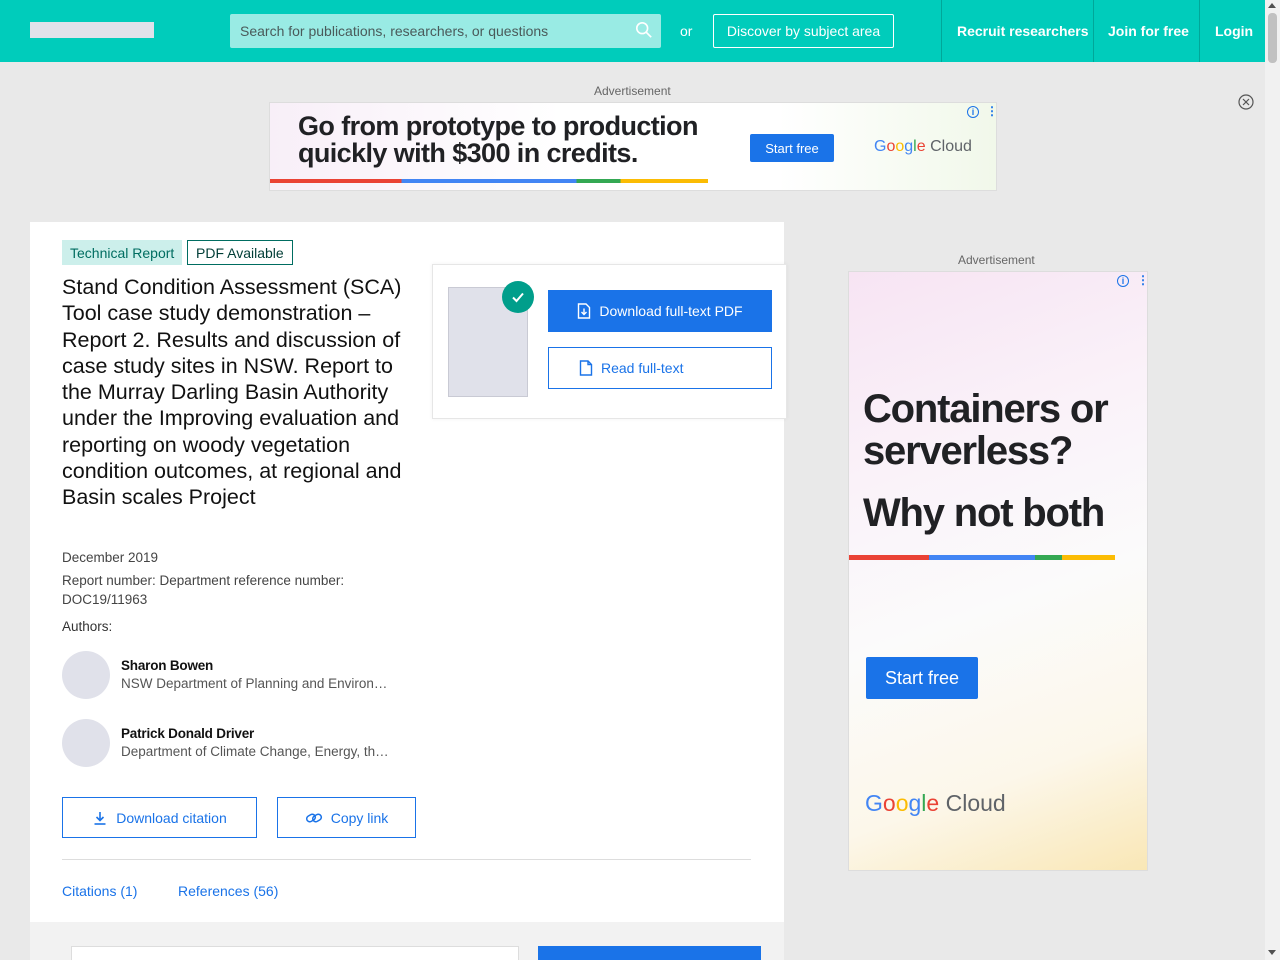 Image resolution: width=1280 pixels, height=960 pixels. Describe the element at coordinates (406, 859) in the screenshot. I see `divider` at that location.